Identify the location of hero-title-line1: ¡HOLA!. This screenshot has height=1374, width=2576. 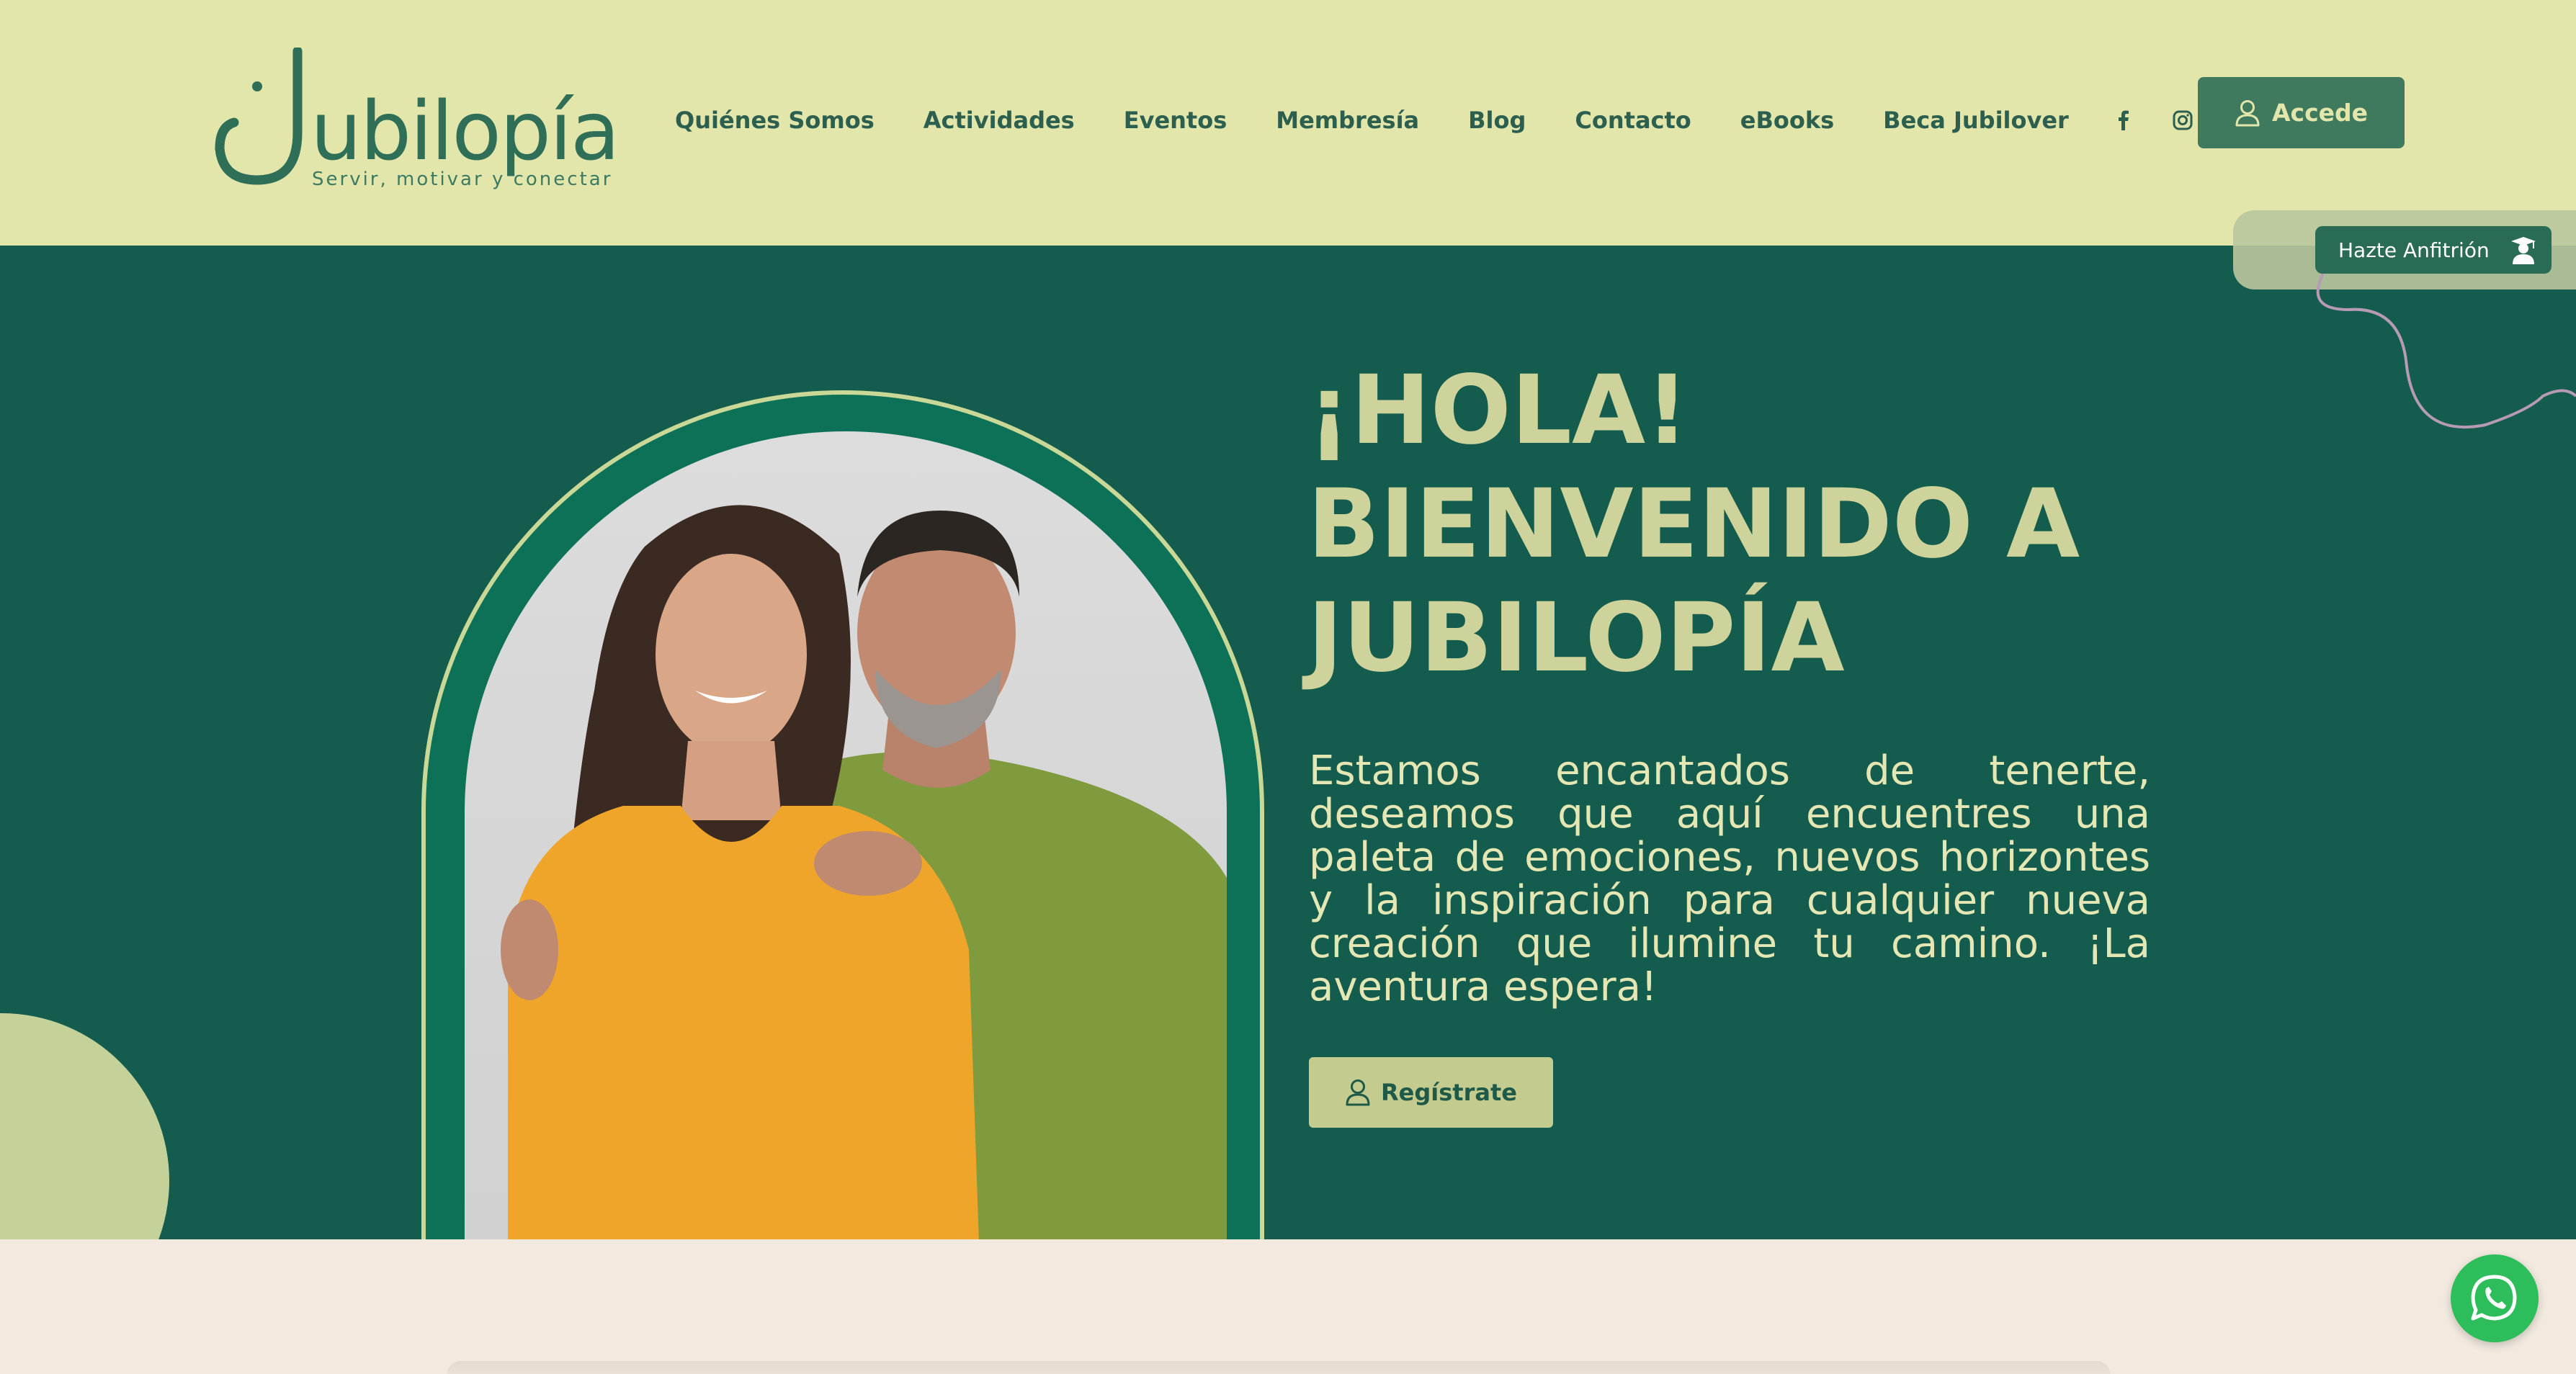
(1498, 410).